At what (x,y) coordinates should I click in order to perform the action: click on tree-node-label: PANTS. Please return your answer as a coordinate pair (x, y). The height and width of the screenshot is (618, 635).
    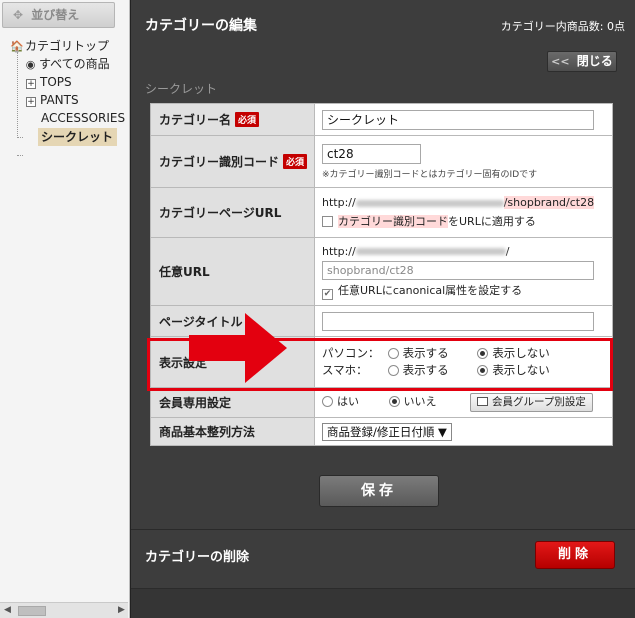
    Looking at the image, I should click on (59, 100).